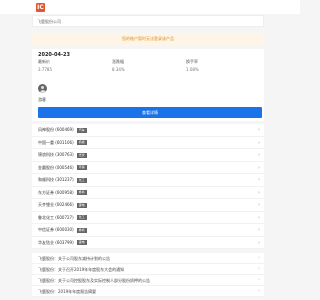  What do you see at coordinates (67, 291) in the screenshot?
I see `news-title: 飞鹿股份：2019年年度报告摘要` at bounding box center [67, 291].